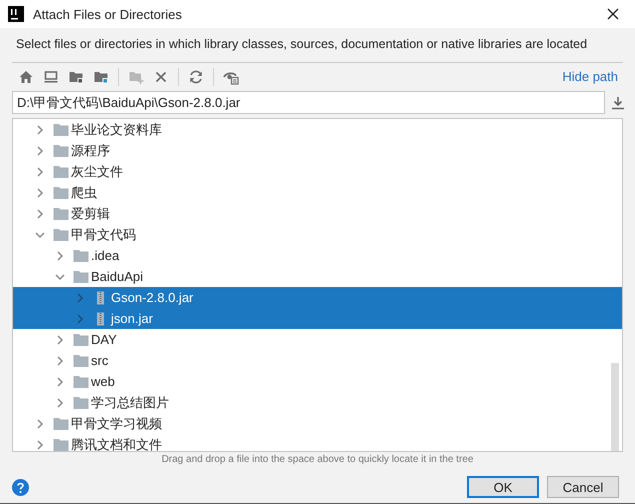 The height and width of the screenshot is (504, 635). I want to click on file-name: BaiduApi, so click(117, 276).